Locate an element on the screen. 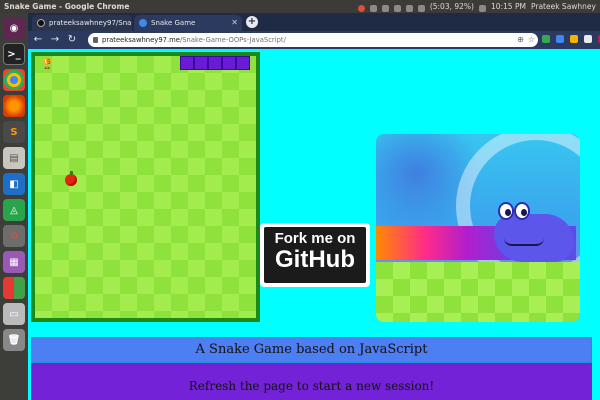 The image size is (600, 400). tab-strip: prateeksawhney97/Snak Snake Game ✕ + is located at coordinates (314, 22).